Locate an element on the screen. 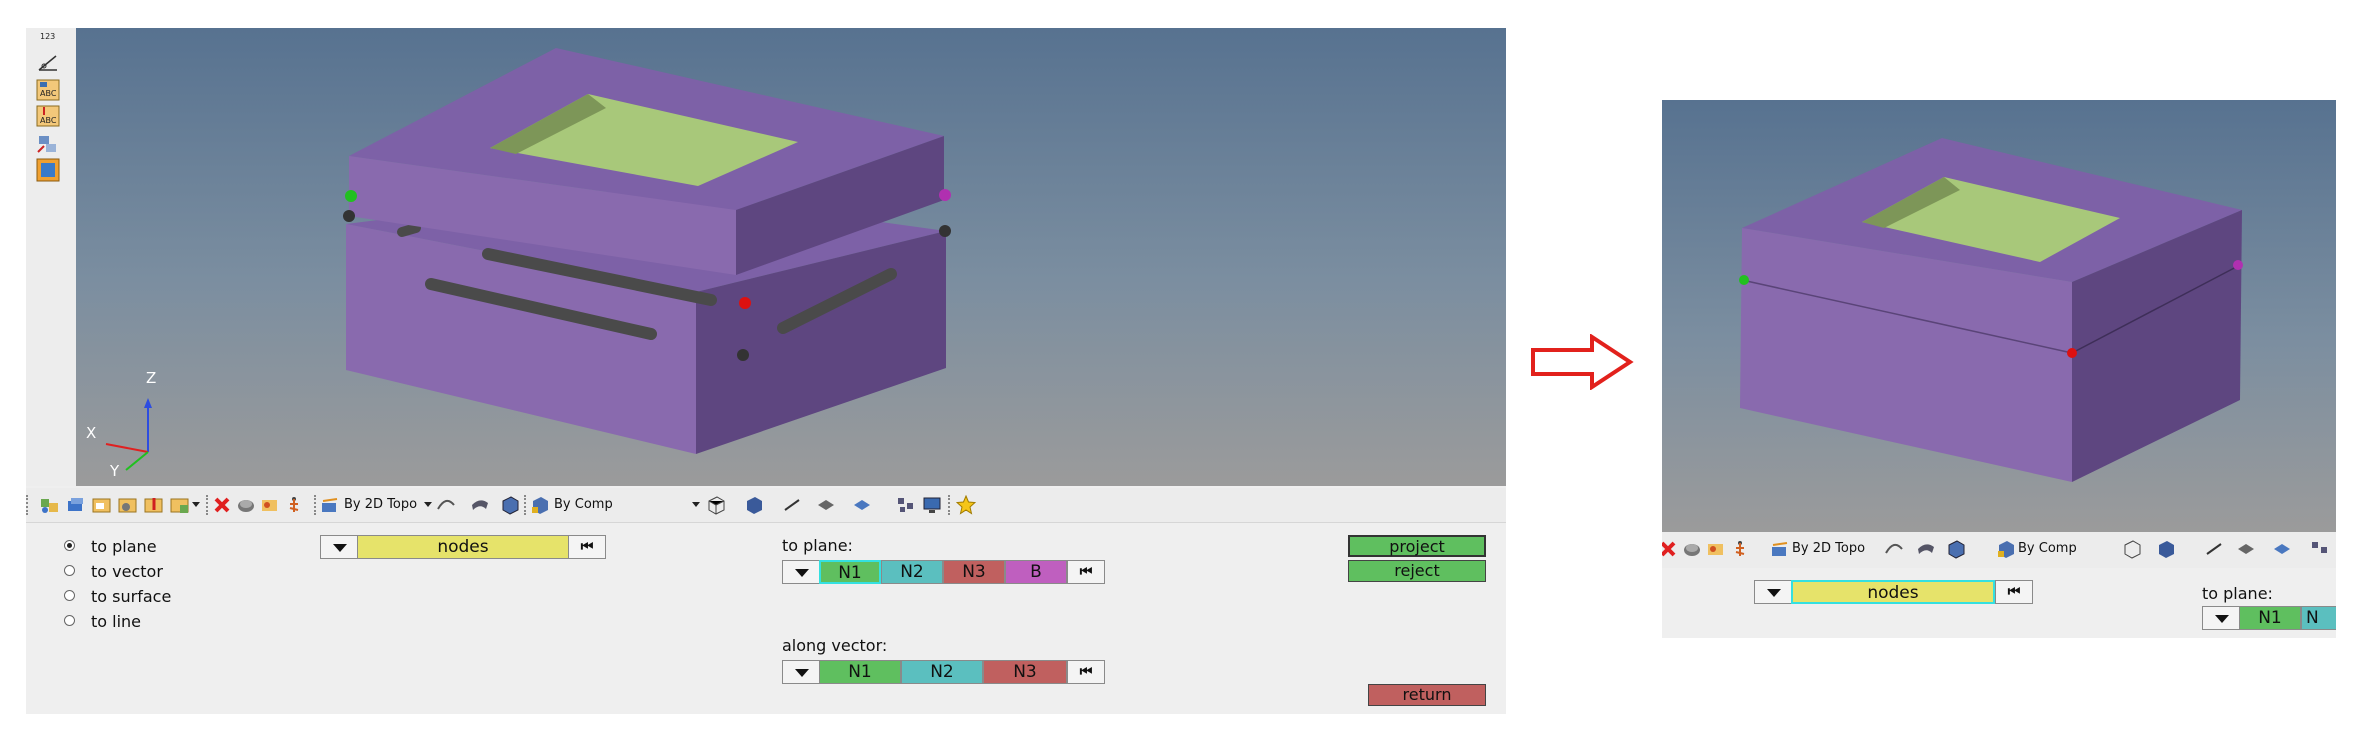  favorite-icon is located at coordinates (966, 505).